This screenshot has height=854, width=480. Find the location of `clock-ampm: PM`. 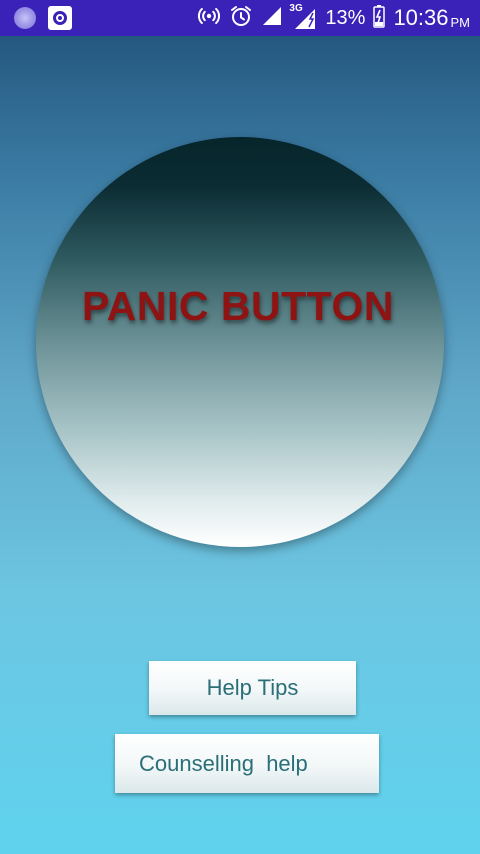

clock-ampm: PM is located at coordinates (460, 22).